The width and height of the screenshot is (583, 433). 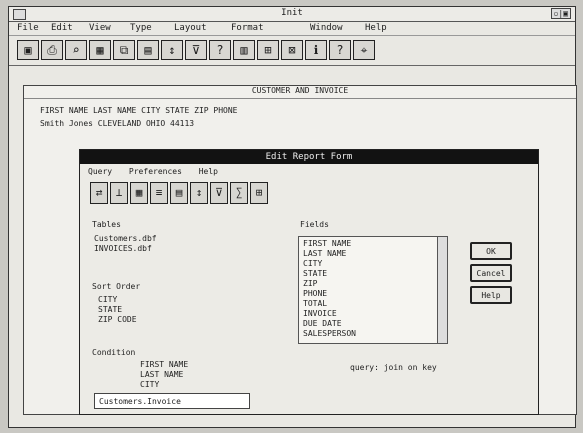 I want to click on menu-window: Window, so click(x=326, y=28).